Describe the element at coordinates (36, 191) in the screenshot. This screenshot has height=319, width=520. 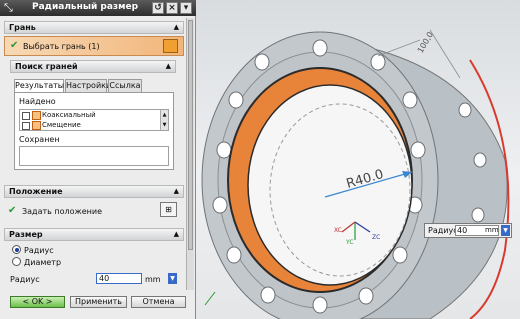
I see `section-position-title: Положение` at that location.